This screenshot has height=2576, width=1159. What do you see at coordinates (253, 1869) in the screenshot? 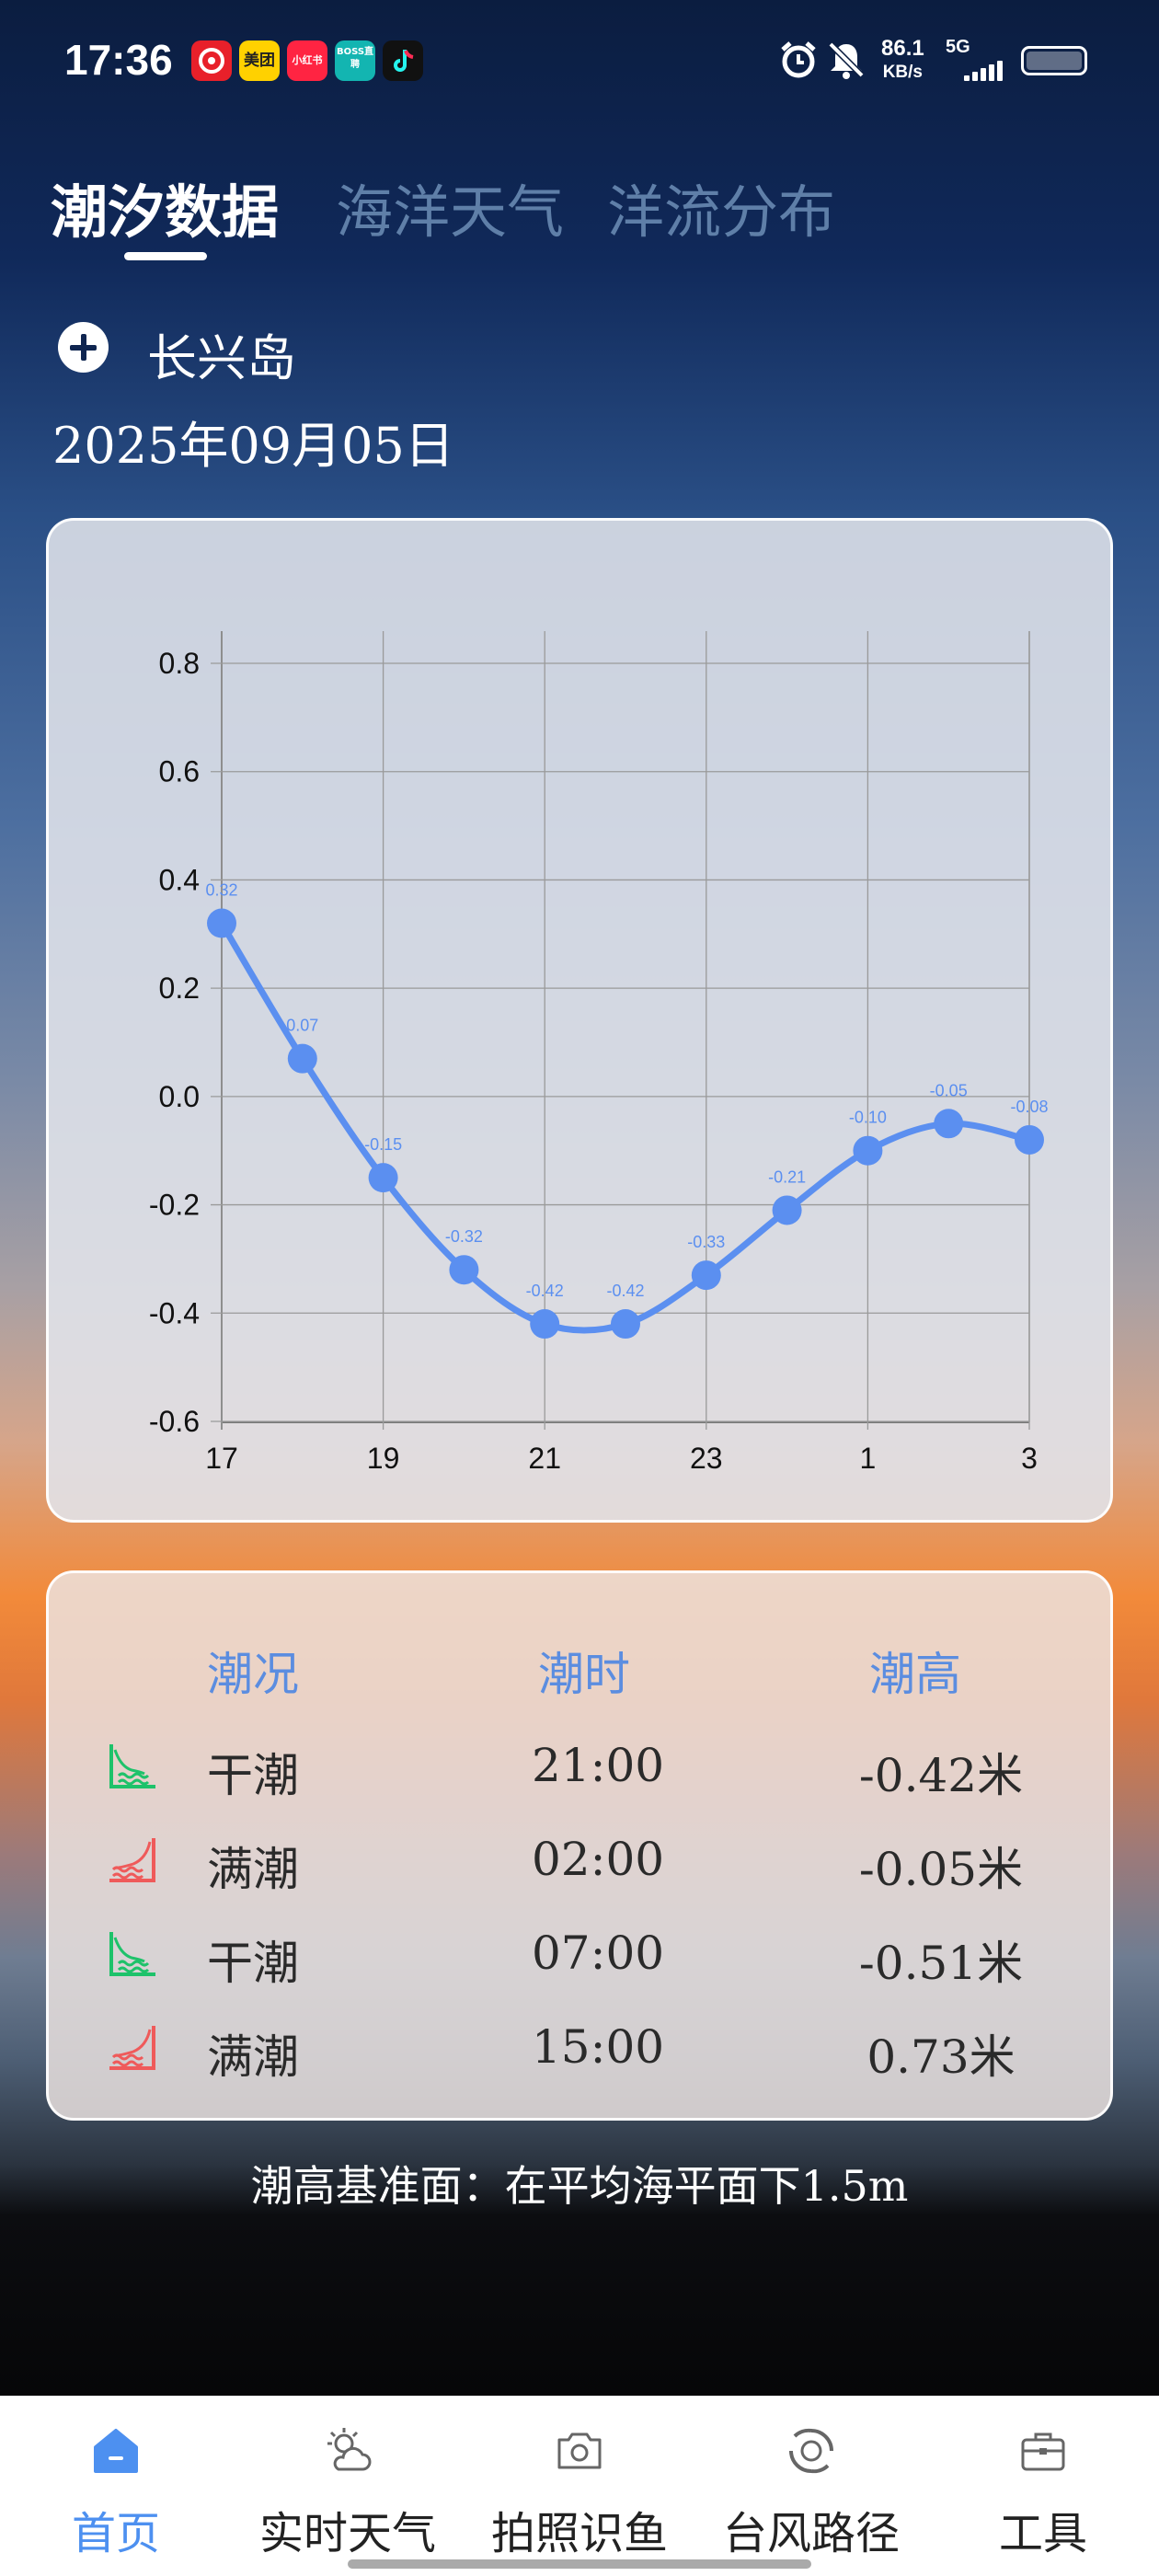
I see `tide-type: 满潮` at bounding box center [253, 1869].